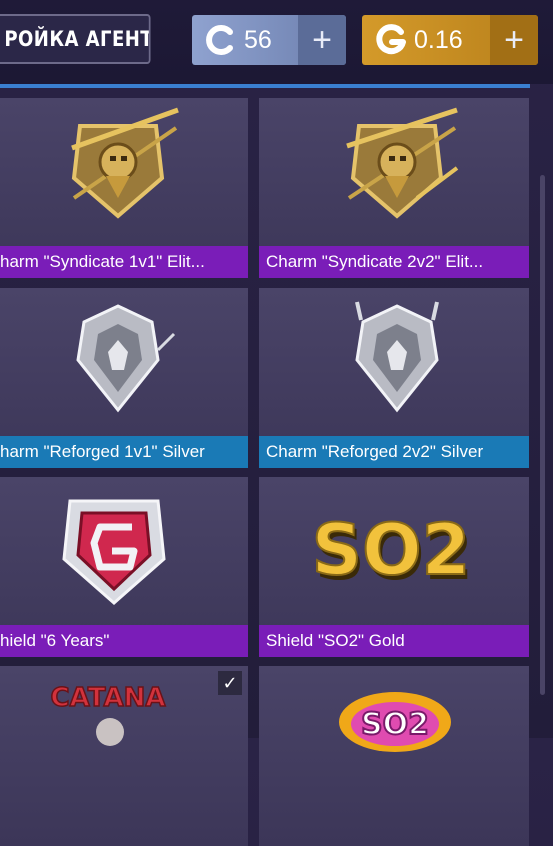 The width and height of the screenshot is (553, 846). I want to click on six-years-shield-icon, so click(124, 551).